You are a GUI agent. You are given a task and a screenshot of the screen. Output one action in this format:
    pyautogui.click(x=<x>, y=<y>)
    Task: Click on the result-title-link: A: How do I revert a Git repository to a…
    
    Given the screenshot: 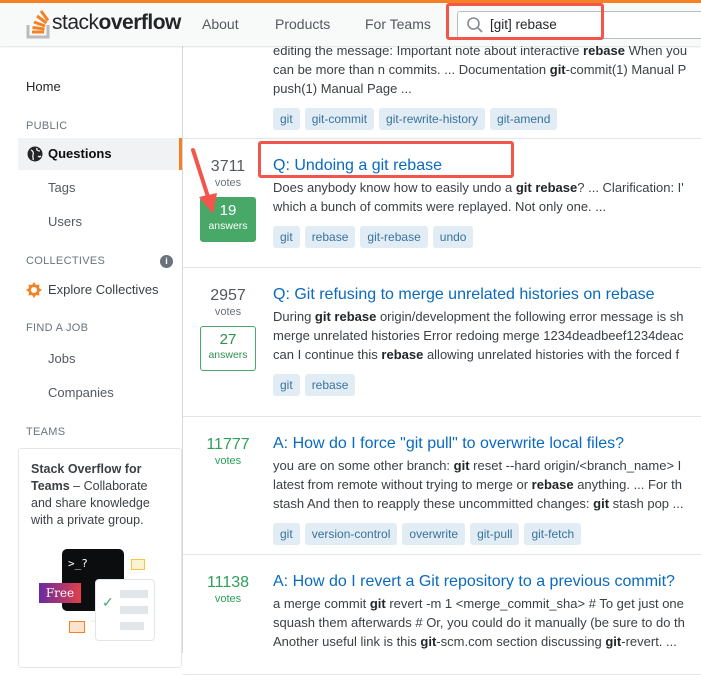 What is the action you would take?
    pyautogui.click(x=487, y=582)
    